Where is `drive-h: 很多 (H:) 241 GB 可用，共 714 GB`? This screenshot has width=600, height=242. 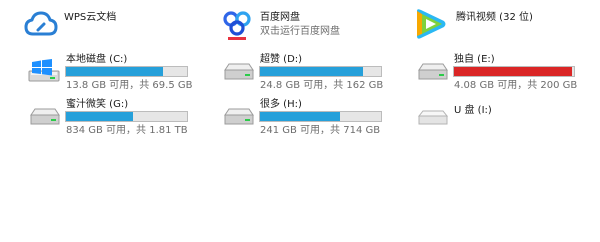 drive-h: 很多 (H:) 241 GB 可用，共 714 GB is located at coordinates (307, 117).